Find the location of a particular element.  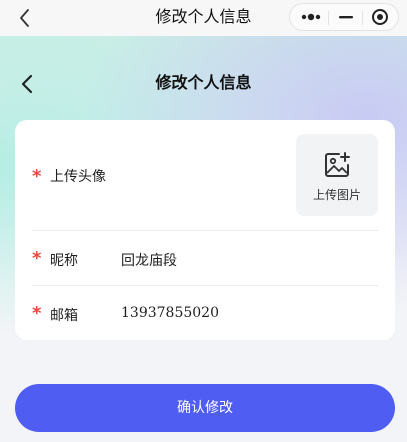

upload-image-label: 上传图片 is located at coordinates (336, 195).